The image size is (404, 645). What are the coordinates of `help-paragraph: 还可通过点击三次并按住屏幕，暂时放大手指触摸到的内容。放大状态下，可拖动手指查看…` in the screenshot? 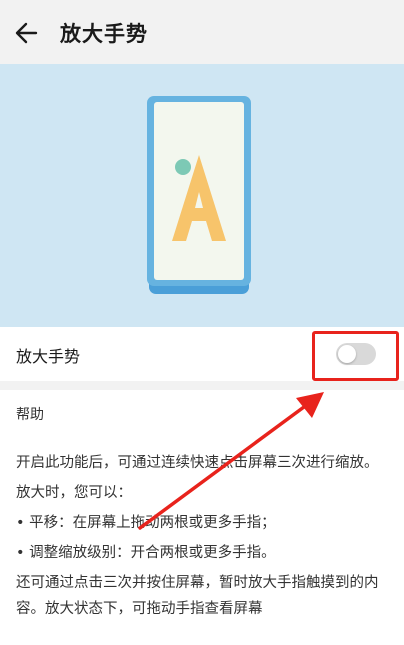 It's located at (197, 596).